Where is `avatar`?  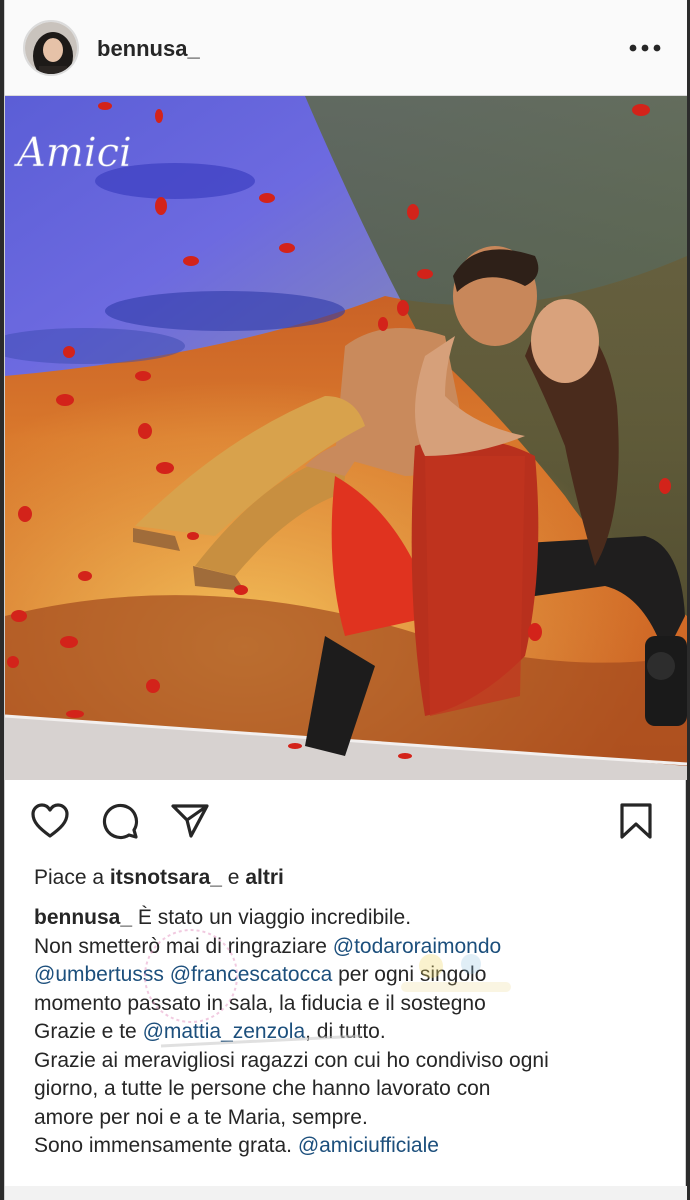 avatar is located at coordinates (51, 48).